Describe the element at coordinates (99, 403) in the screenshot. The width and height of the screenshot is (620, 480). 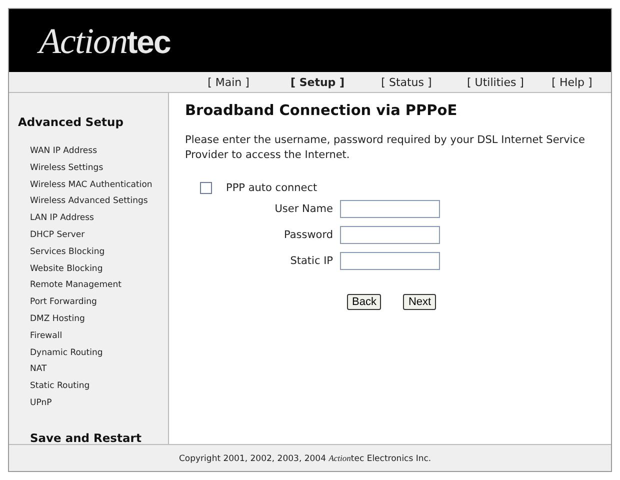
I see `sidebar-link: UPnP` at that location.